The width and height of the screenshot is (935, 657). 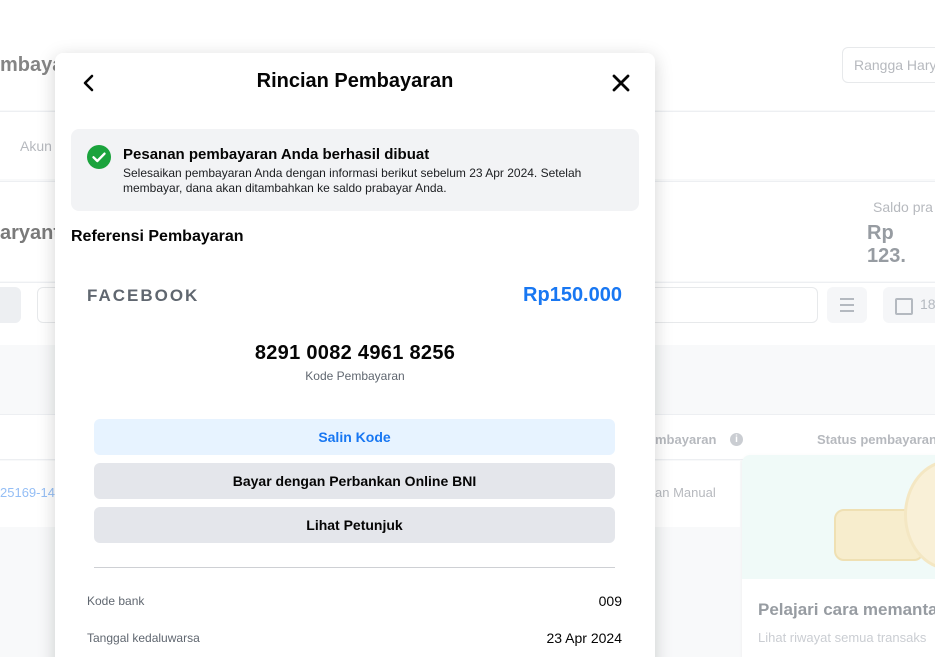 I want to click on divider, so click(x=354, y=567).